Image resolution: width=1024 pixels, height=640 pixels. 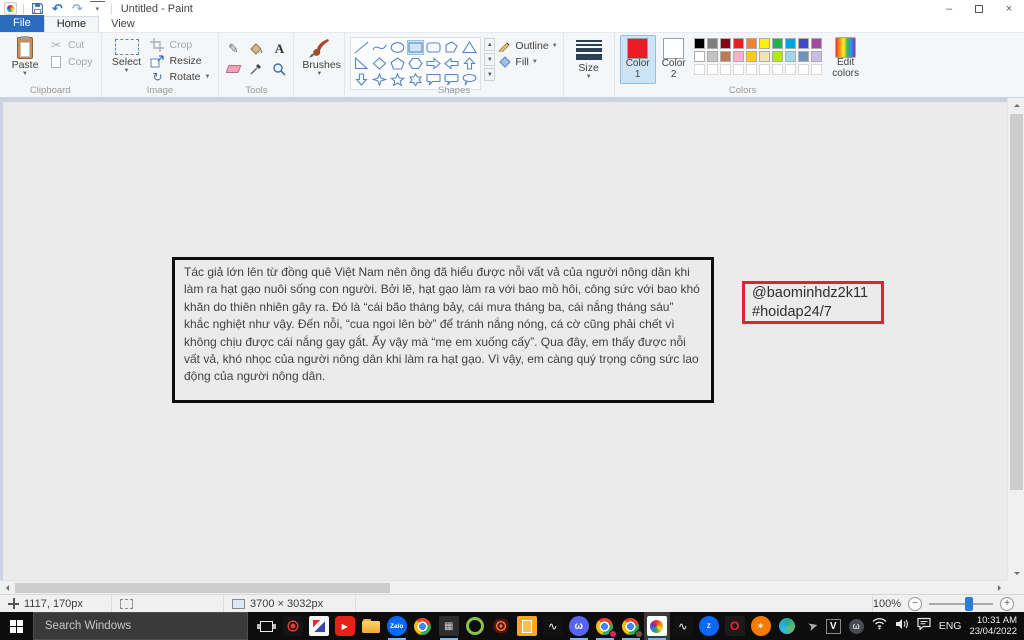 I want to click on volume-icon, so click(x=902, y=626).